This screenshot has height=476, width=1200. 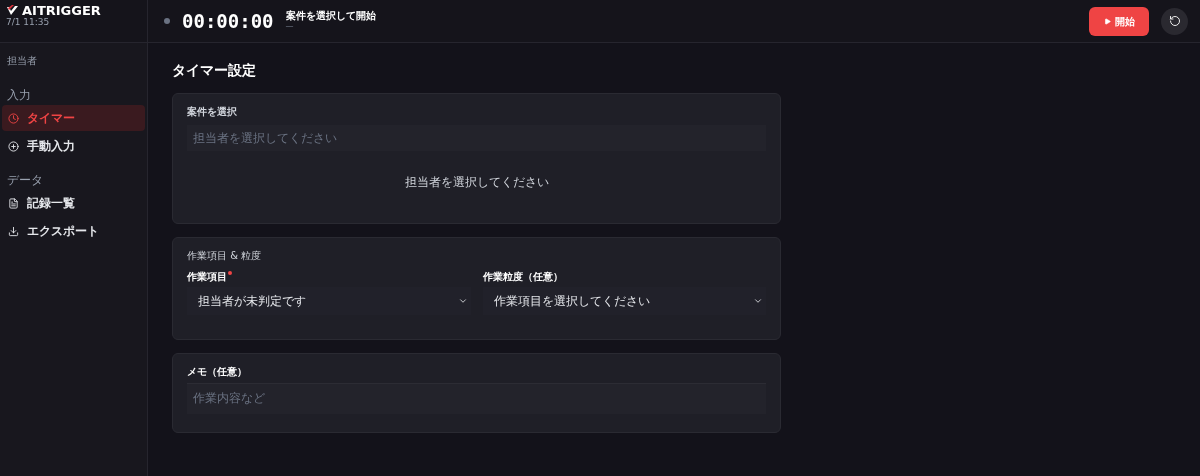 I want to click on nav-item: 記録一覧, so click(x=73, y=203).